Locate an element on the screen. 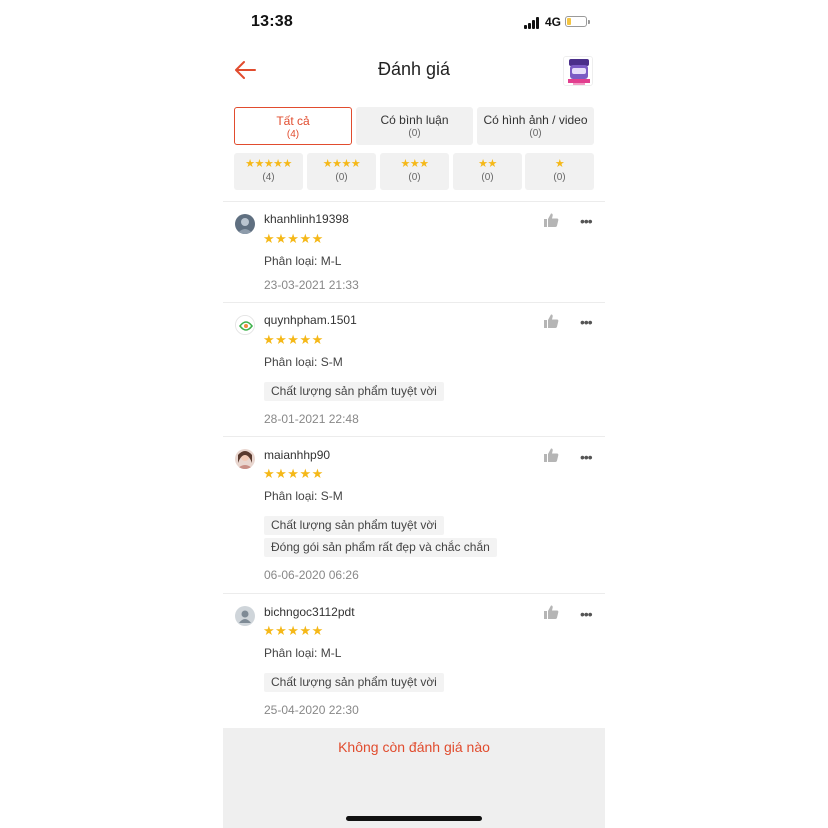 The image size is (828, 828). signal-icon is located at coordinates (532, 23).